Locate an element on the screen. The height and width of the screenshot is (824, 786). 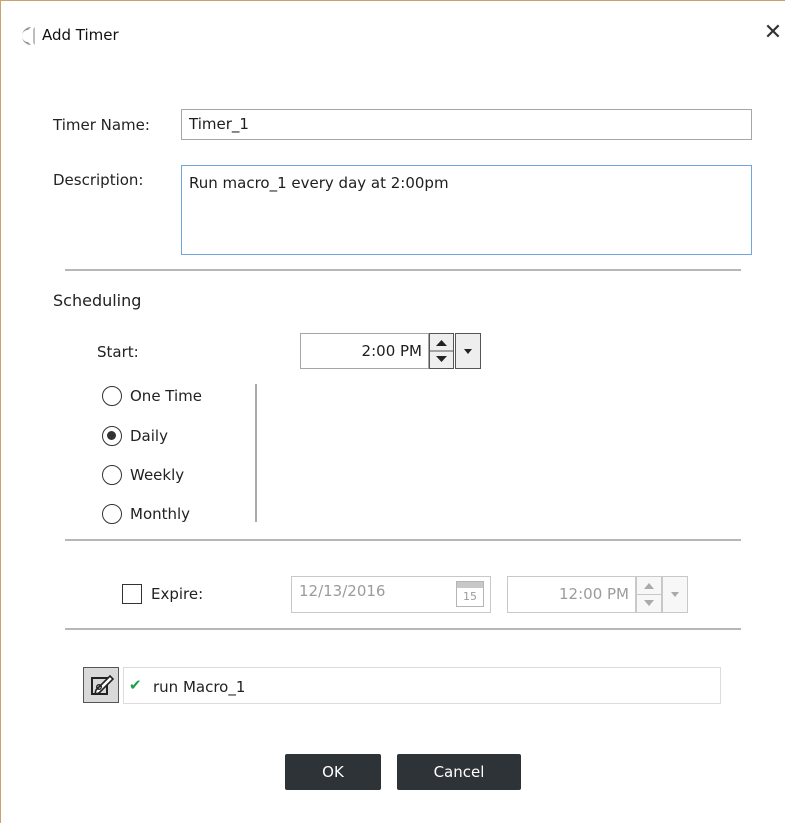
window-title: Add Timer is located at coordinates (80, 35).